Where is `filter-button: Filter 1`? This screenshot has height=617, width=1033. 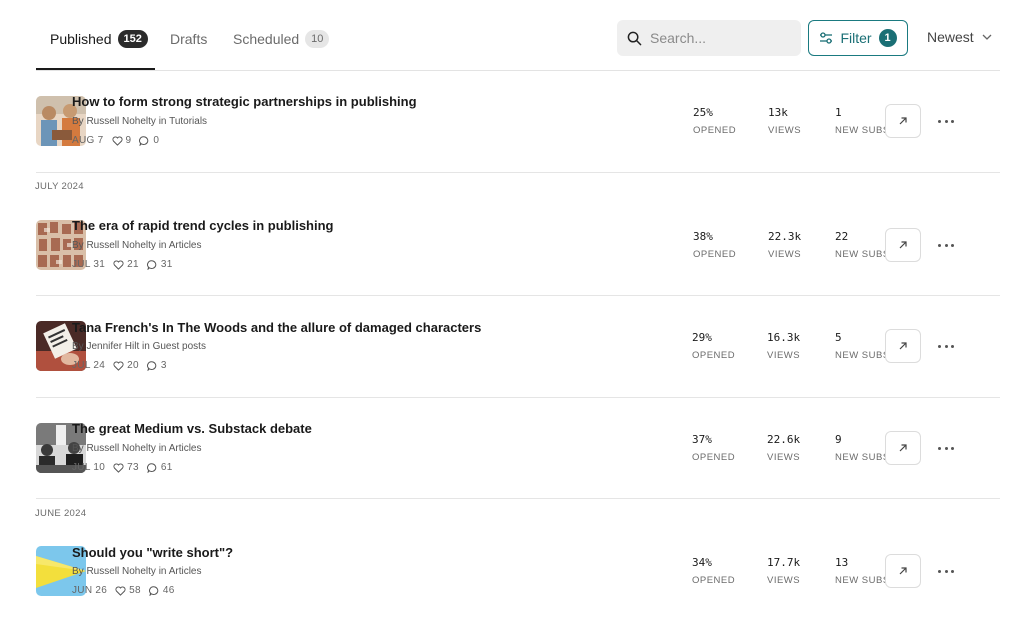
filter-button: Filter 1 is located at coordinates (858, 38).